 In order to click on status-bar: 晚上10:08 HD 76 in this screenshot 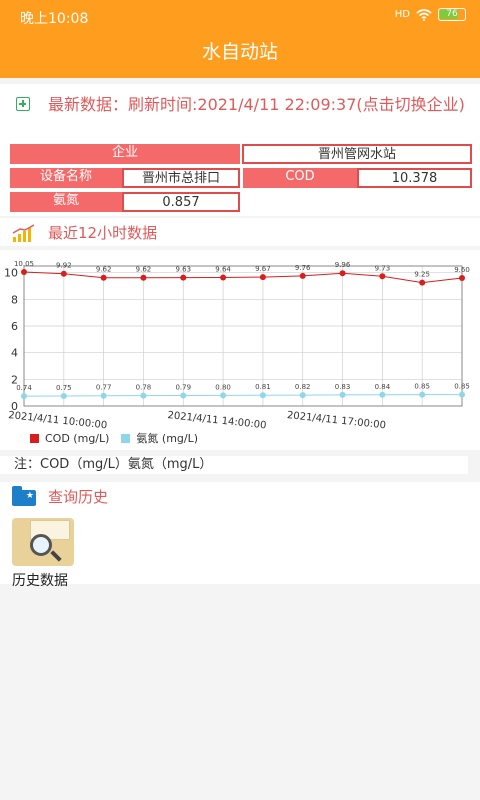, I will do `click(240, 16)`.